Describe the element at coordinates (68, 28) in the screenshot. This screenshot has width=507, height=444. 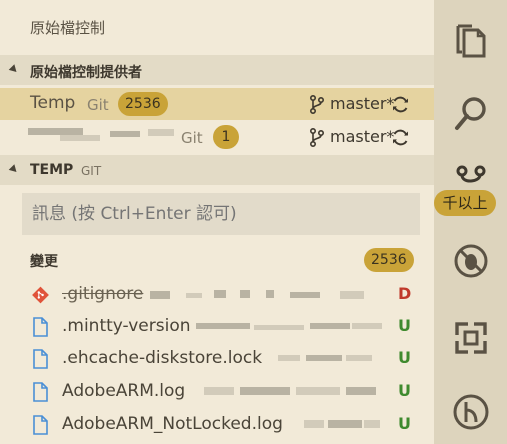
I see `view-title: 原始檔控制` at that location.